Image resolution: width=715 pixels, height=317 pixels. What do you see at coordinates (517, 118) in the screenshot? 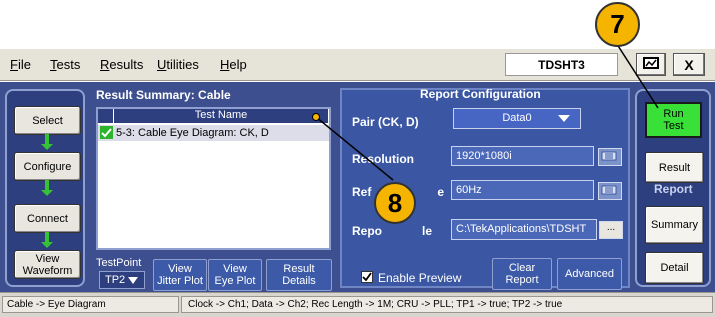
I see `pair-select: Data0` at bounding box center [517, 118].